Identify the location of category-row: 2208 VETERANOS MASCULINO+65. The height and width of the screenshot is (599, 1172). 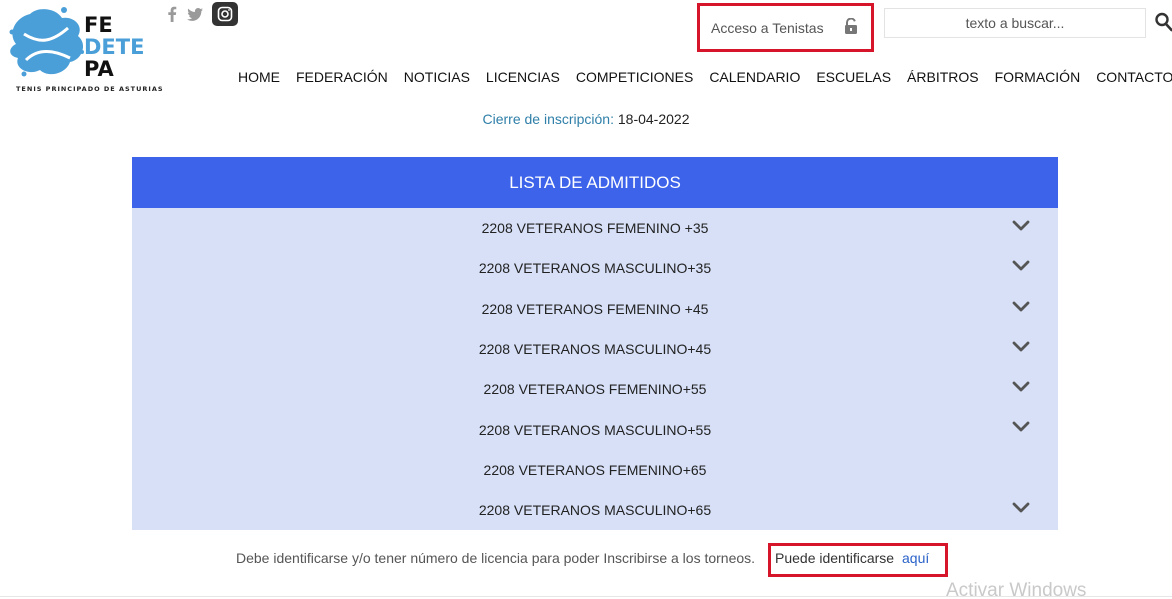
(595, 510).